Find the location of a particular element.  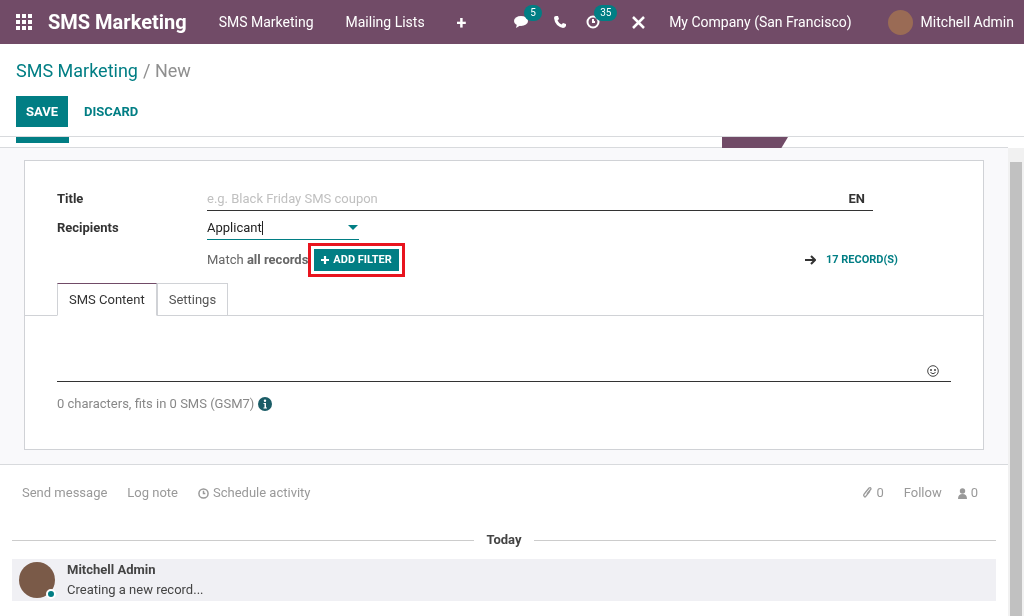

breadcrumb-current: / New is located at coordinates (166, 70).